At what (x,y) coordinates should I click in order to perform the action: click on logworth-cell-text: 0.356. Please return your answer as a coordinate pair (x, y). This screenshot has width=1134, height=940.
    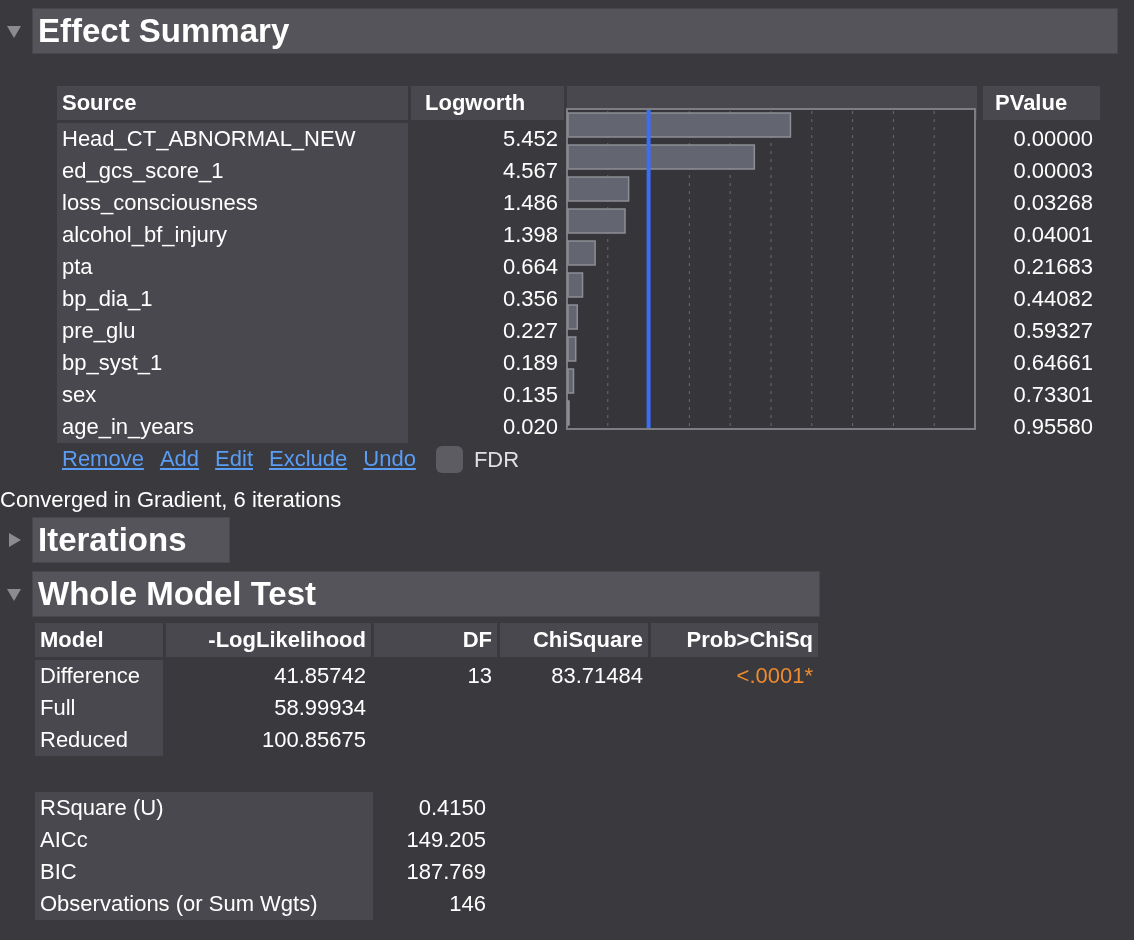
    Looking at the image, I should click on (530, 299).